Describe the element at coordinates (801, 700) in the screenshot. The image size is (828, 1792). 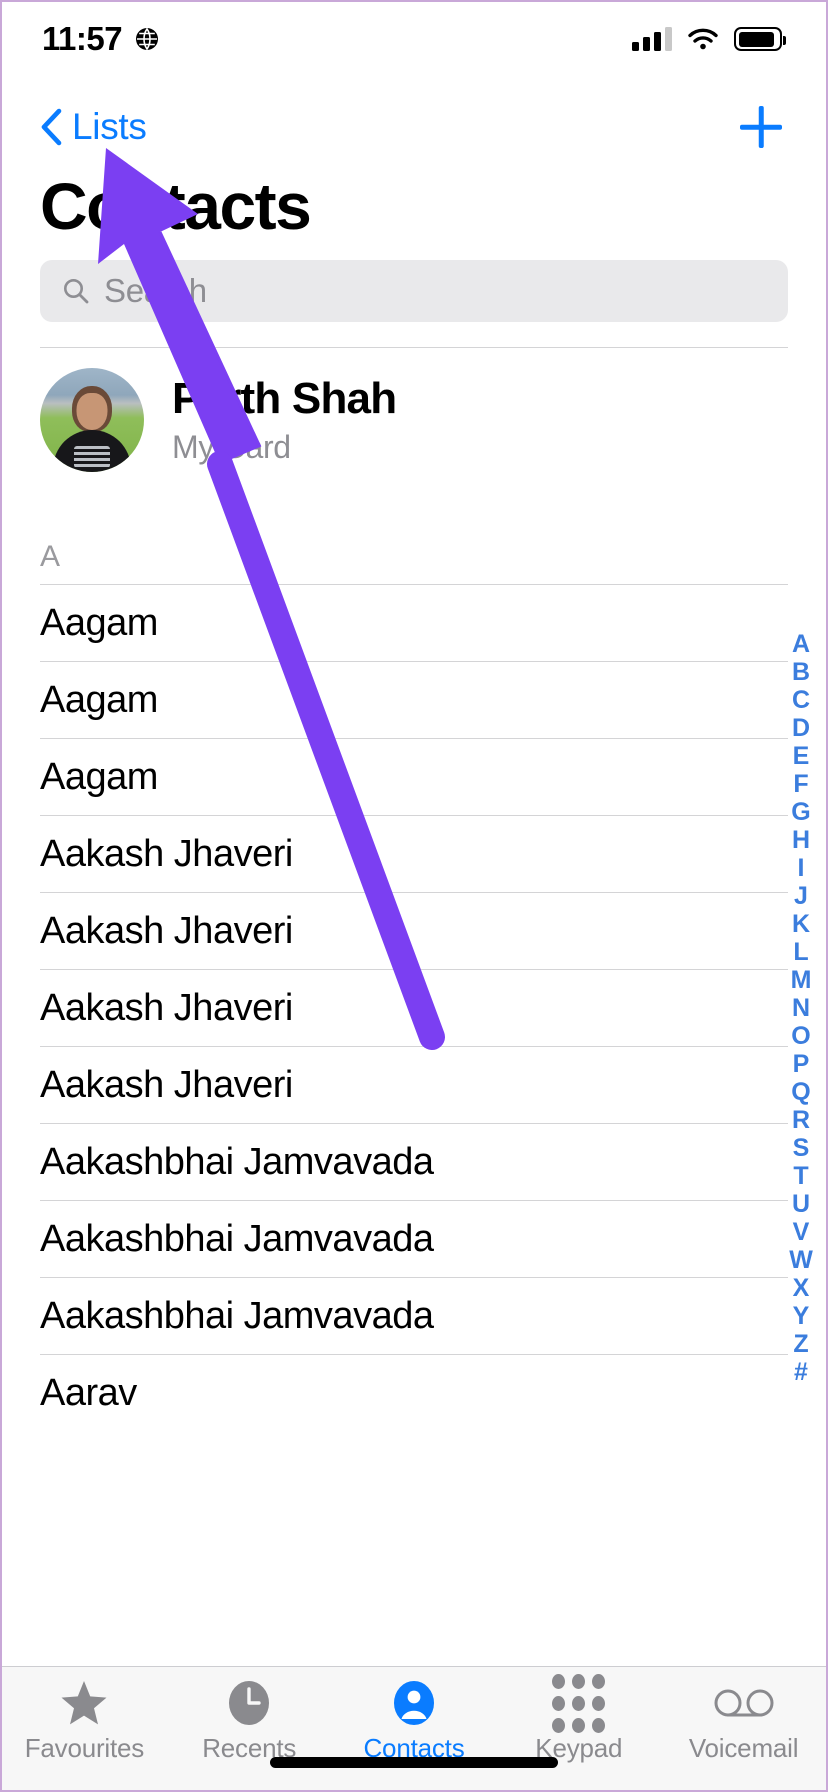
I see `index-letter-c: C` at that location.